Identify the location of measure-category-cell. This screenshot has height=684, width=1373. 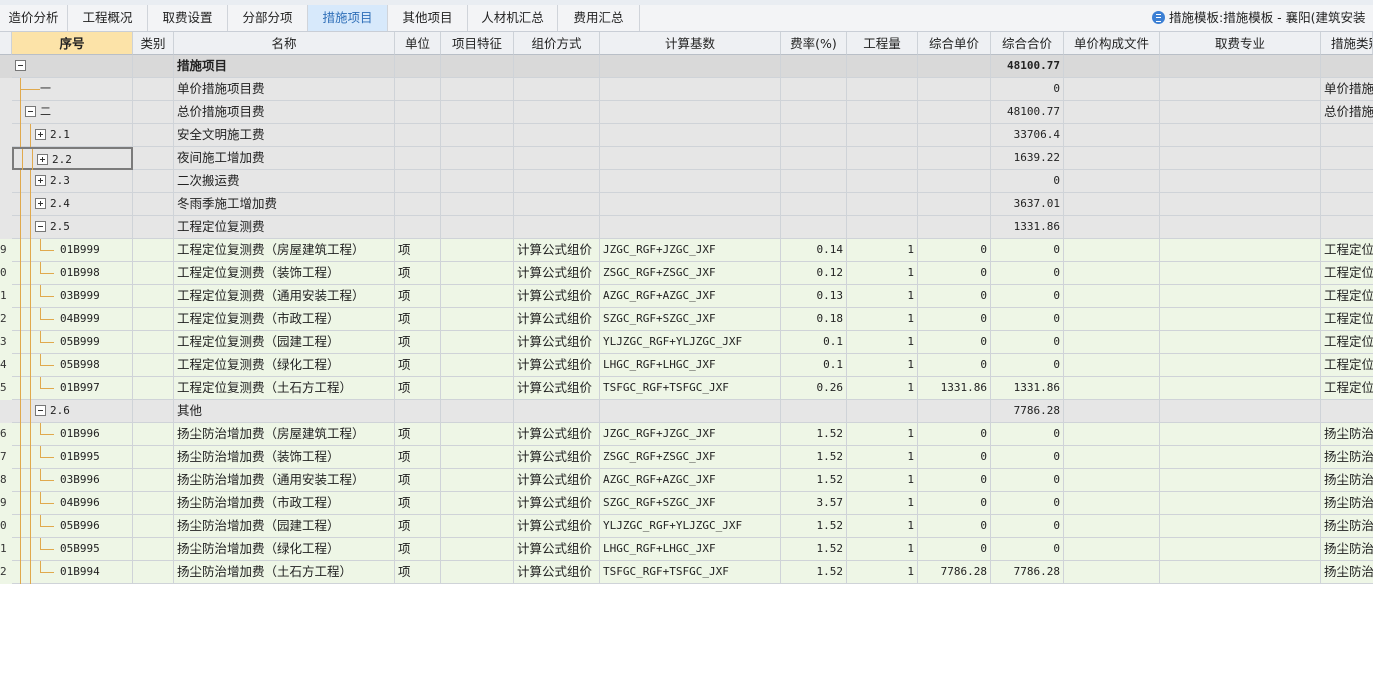
(1347, 66).